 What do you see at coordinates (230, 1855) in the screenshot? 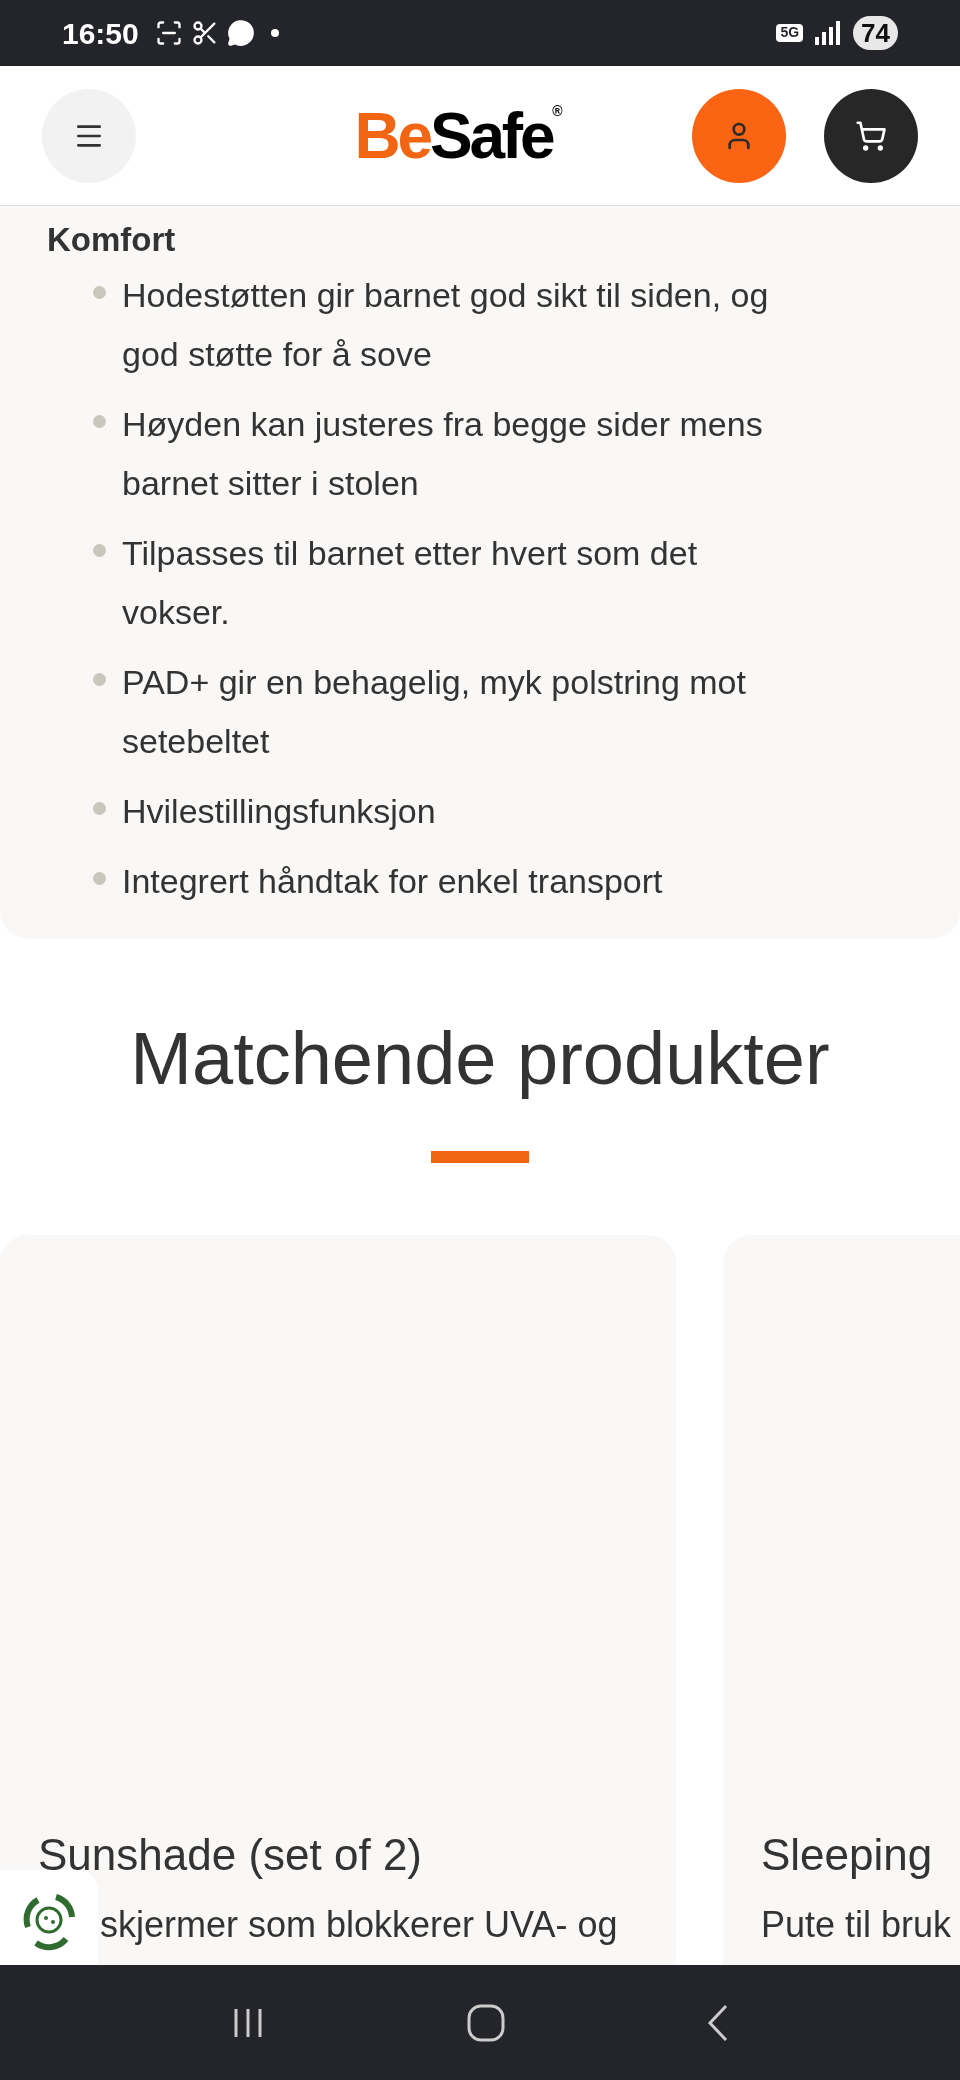
I see `product-name: Sunshade (set of 2)` at bounding box center [230, 1855].